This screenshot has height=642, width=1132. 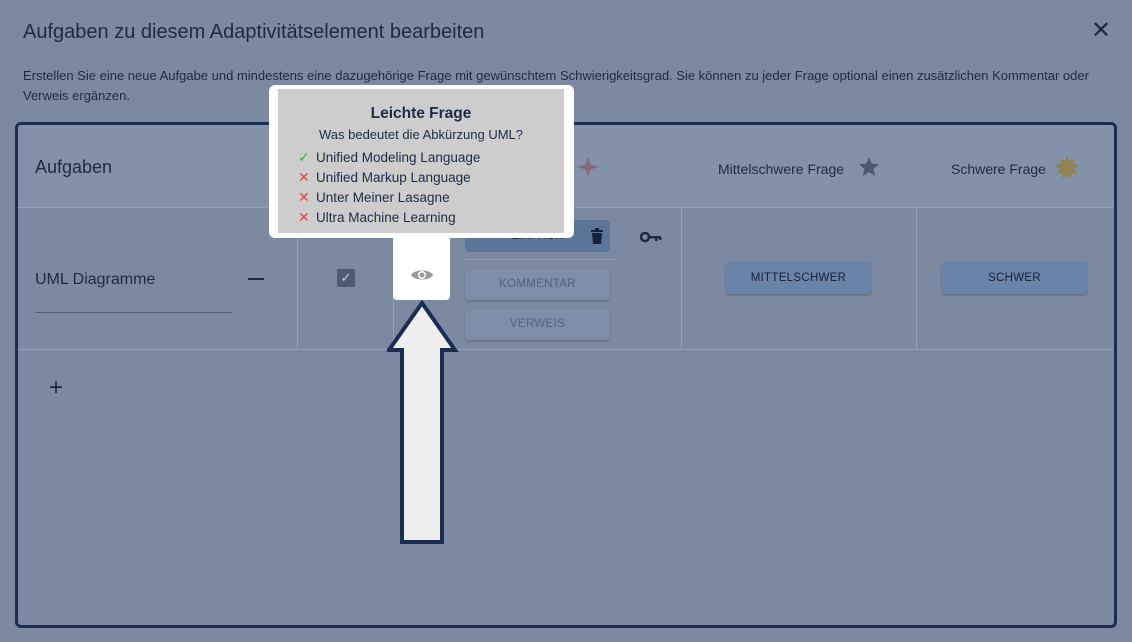 What do you see at coordinates (421, 268) in the screenshot?
I see `preview-button` at bounding box center [421, 268].